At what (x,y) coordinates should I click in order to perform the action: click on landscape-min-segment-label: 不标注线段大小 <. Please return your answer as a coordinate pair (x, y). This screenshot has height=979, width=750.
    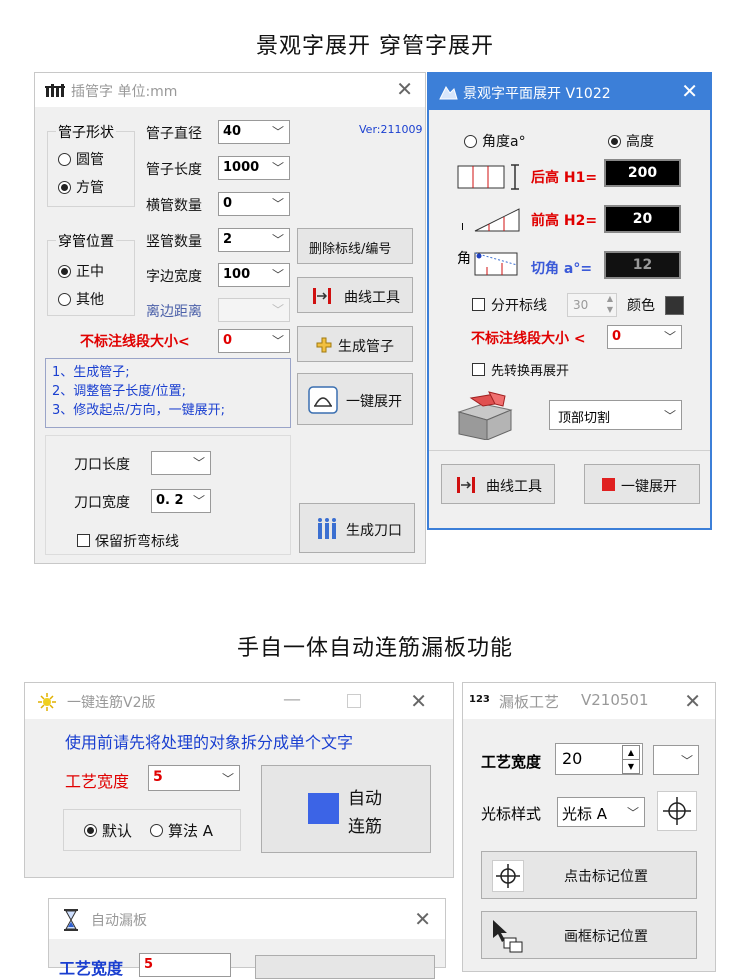
    Looking at the image, I should click on (528, 339).